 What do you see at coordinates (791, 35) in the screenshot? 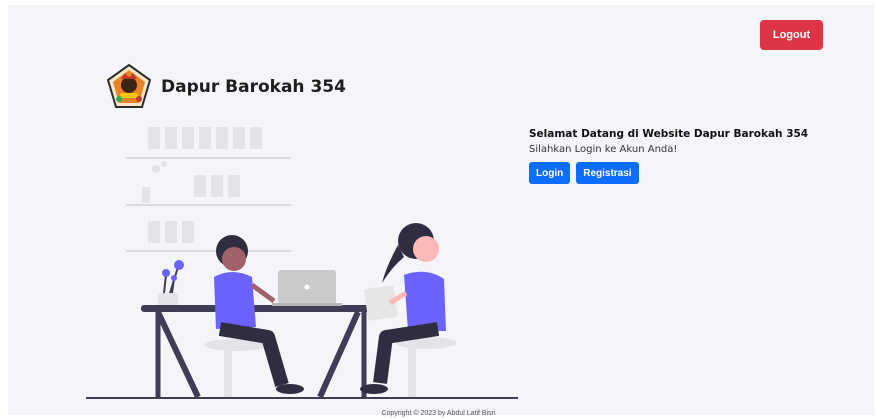
I see `logout-button: Logout` at bounding box center [791, 35].